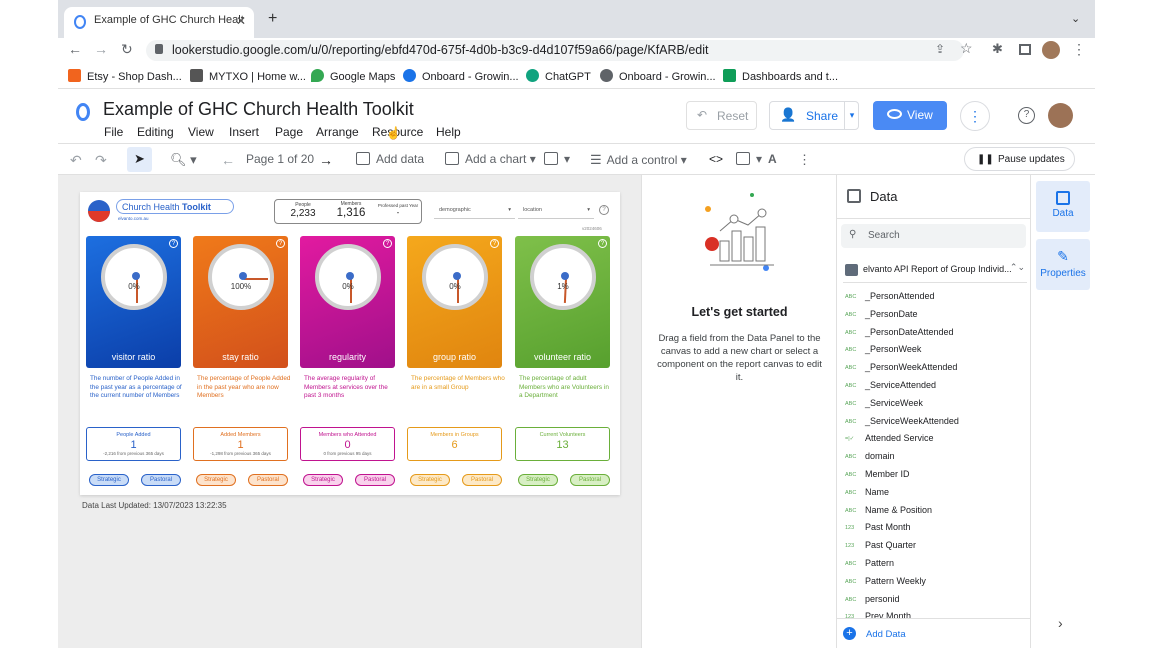 Image resolution: width=1152 pixels, height=648 pixels. What do you see at coordinates (940, 49) in the screenshot?
I see `share-page-icon: ⇪` at bounding box center [940, 49].